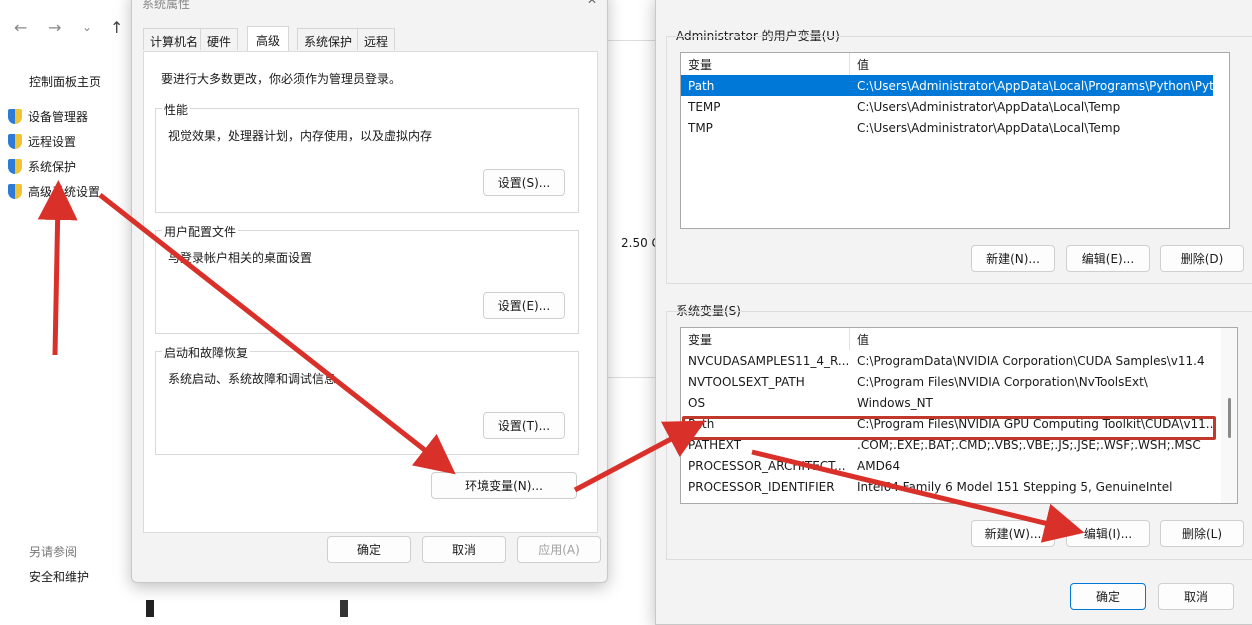 The image size is (1252, 625). Describe the element at coordinates (57, 268) in the screenshot. I see `arrow-up-to-advanced-settings` at that location.